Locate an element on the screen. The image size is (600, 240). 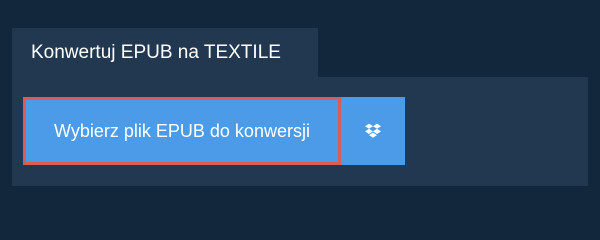
dropbox-icon is located at coordinates (373, 131).